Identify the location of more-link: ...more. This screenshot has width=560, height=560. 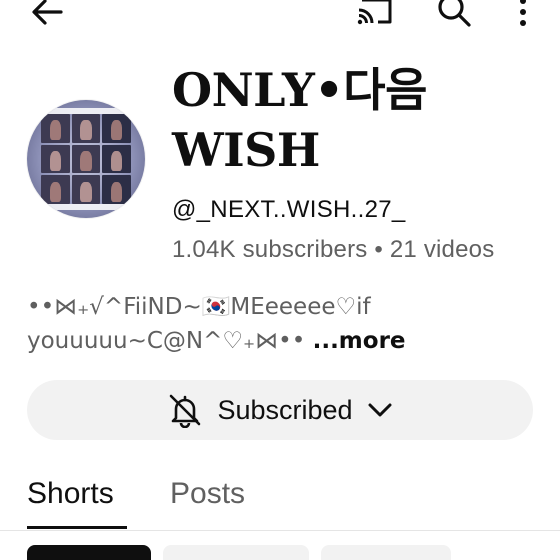
(359, 341).